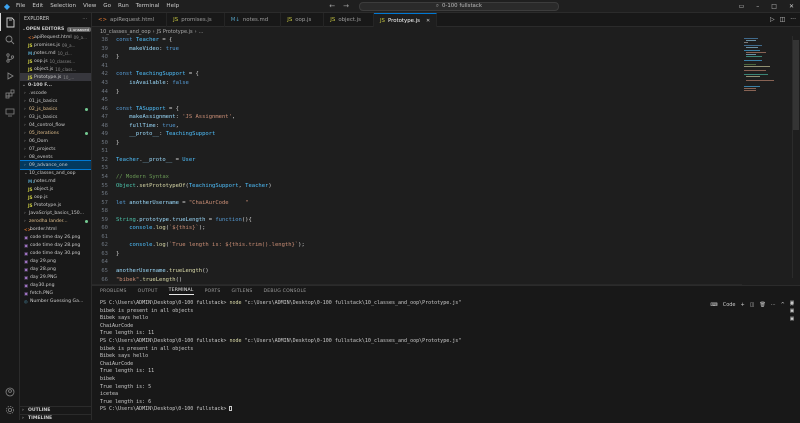 The width and height of the screenshot is (800, 423). What do you see at coordinates (10, 22) in the screenshot?
I see `explorer-icon` at bounding box center [10, 22].